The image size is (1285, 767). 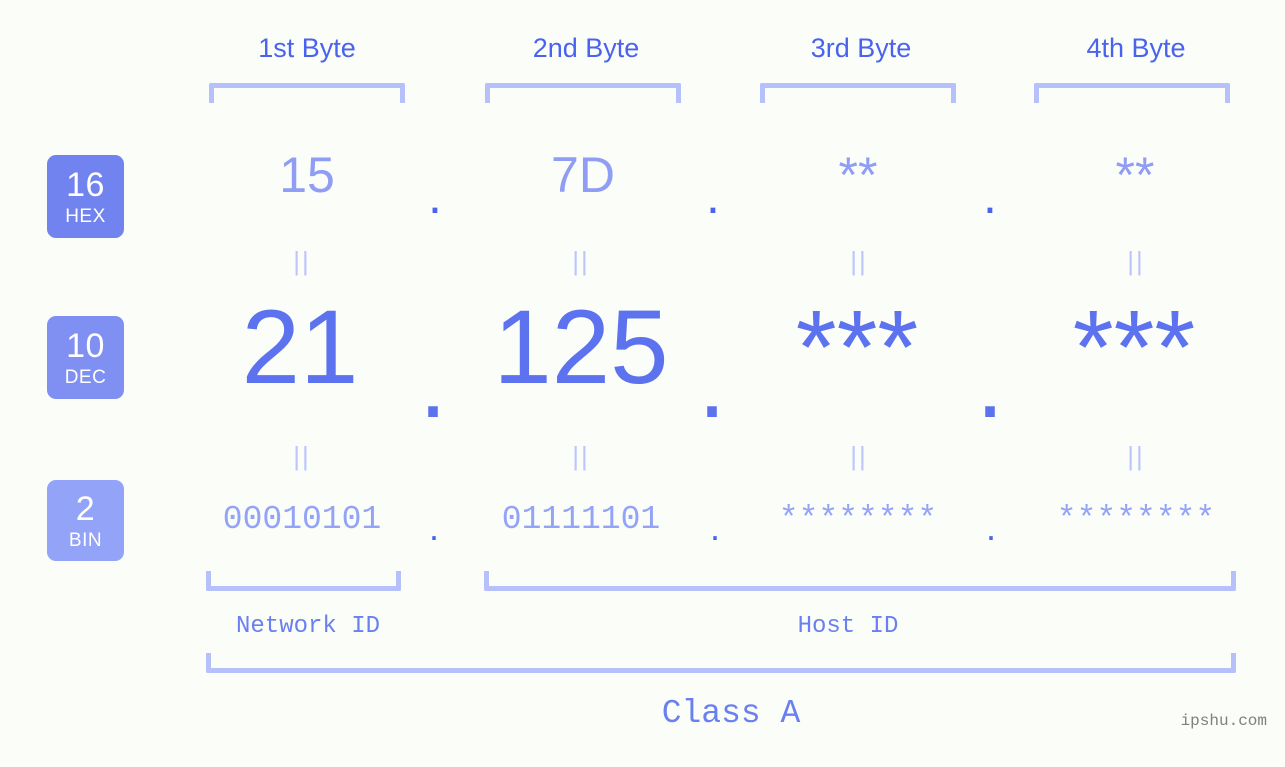 I want to click on base-badge-hex-number: 16, so click(x=85, y=184).